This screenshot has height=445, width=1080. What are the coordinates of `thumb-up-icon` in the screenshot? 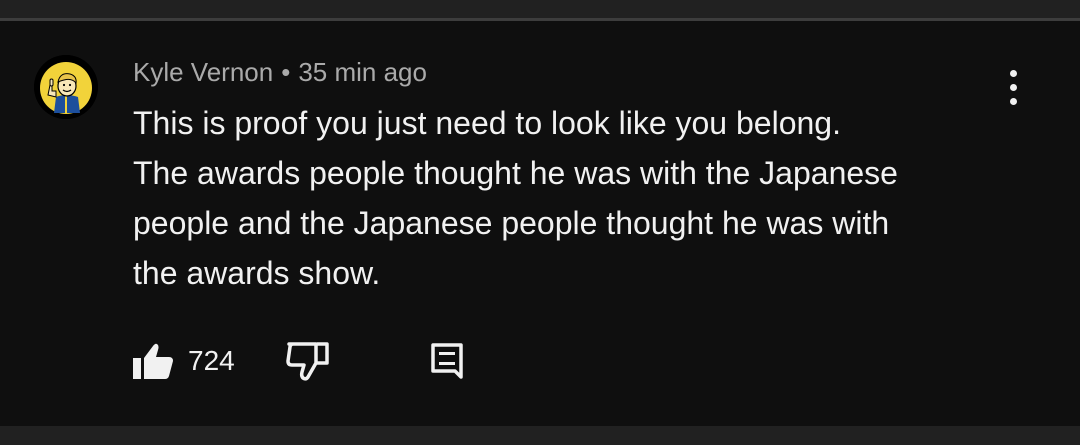 It's located at (153, 361).